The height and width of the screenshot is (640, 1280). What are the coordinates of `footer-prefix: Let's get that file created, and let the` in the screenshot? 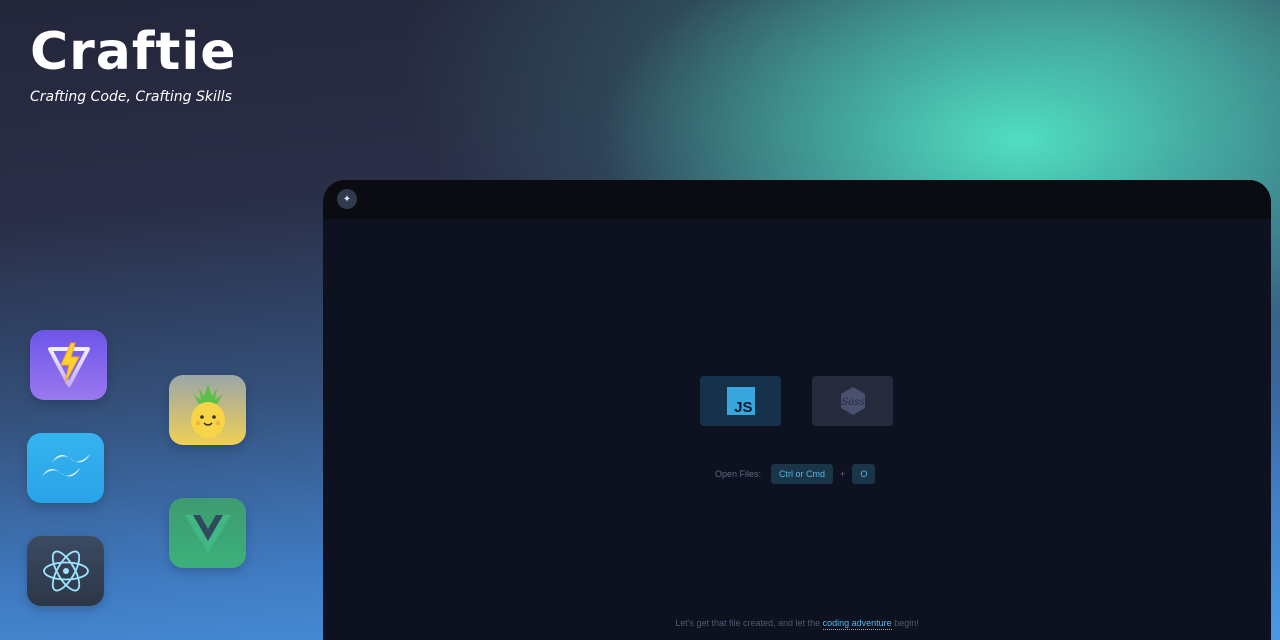 It's located at (748, 623).